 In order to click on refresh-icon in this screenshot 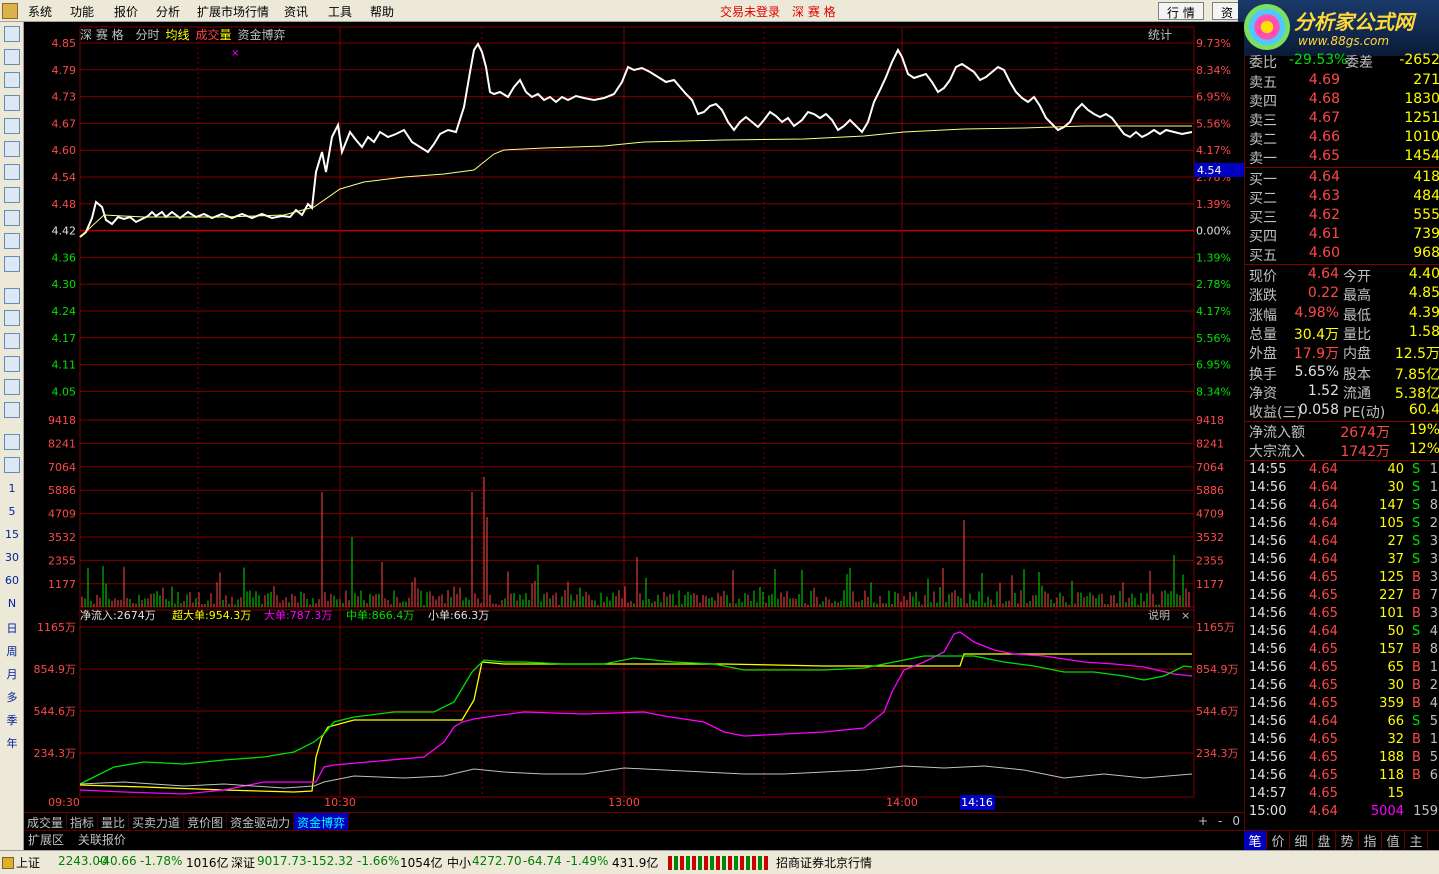, I will do `click(12, 465)`.